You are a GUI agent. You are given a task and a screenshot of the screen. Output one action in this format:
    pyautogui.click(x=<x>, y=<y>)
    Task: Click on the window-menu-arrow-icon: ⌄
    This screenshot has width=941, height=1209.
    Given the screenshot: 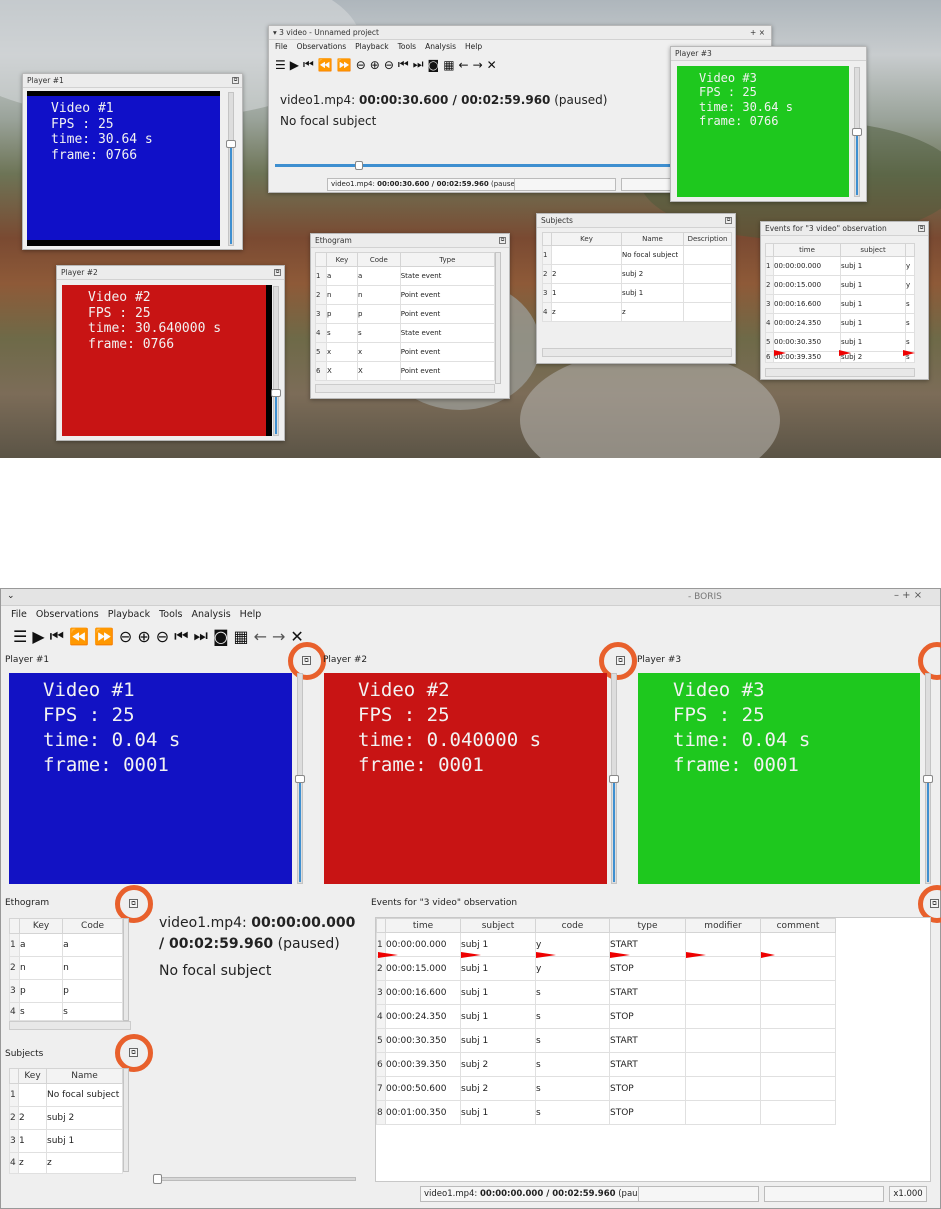 What is the action you would take?
    pyautogui.click(x=11, y=596)
    